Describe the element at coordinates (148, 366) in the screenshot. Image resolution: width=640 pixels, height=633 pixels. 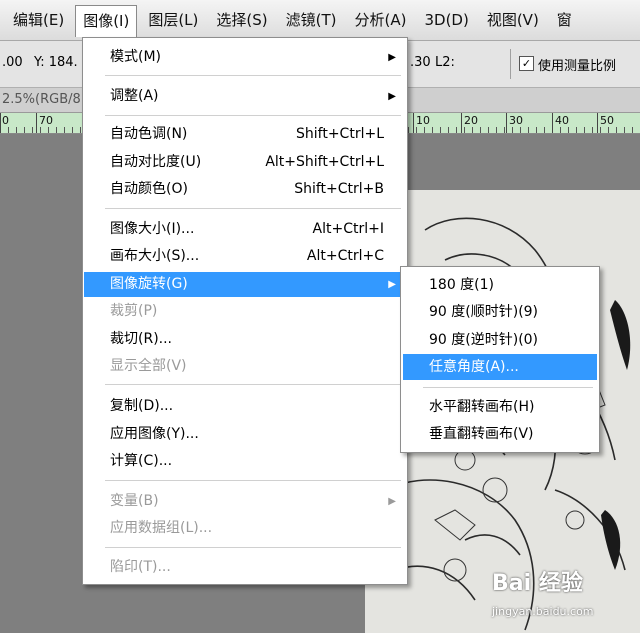
I see `menu-item-label: 显示全部(V)` at that location.